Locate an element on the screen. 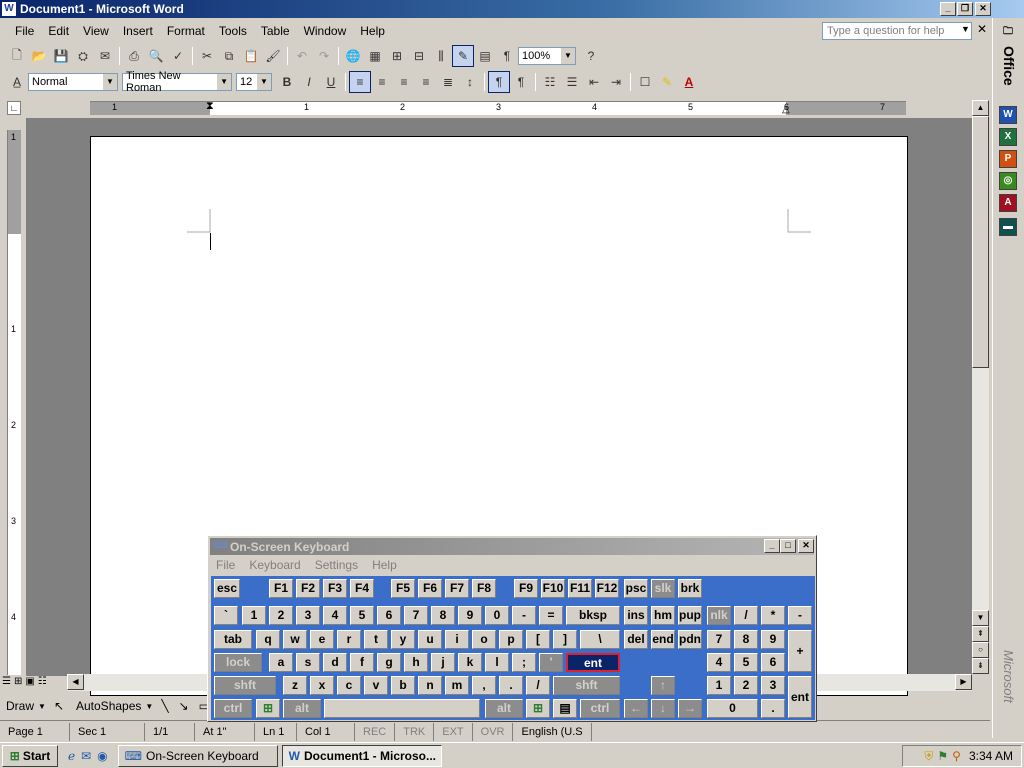 Image resolution: width=1024 pixels, height=768 pixels. open-icon: 📂 is located at coordinates (39, 56).